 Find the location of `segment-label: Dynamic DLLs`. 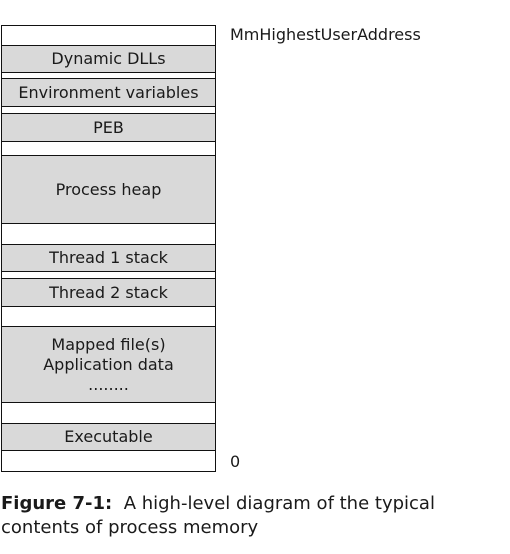

segment-label: Dynamic DLLs is located at coordinates (108, 58).